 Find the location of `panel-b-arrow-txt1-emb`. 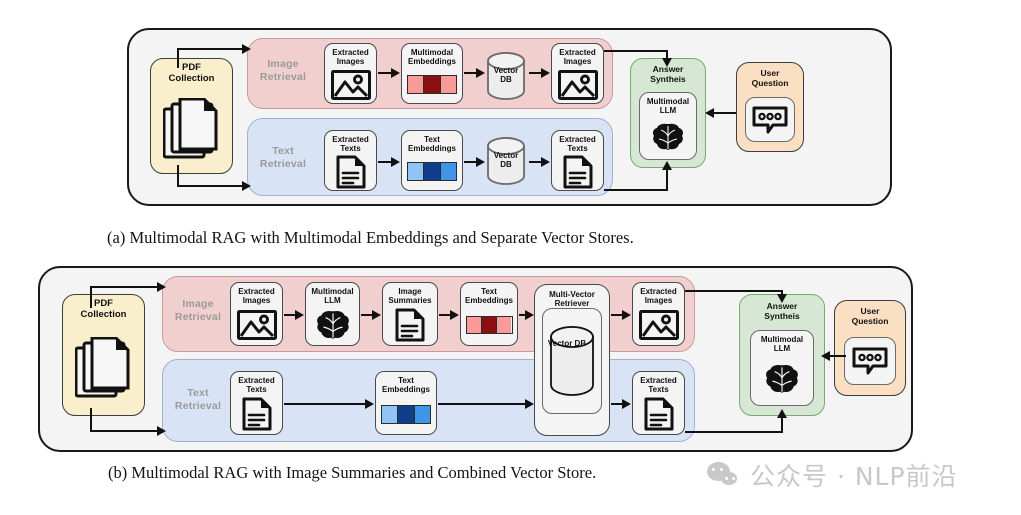

panel-b-arrow-txt1-emb is located at coordinates (369, 403).